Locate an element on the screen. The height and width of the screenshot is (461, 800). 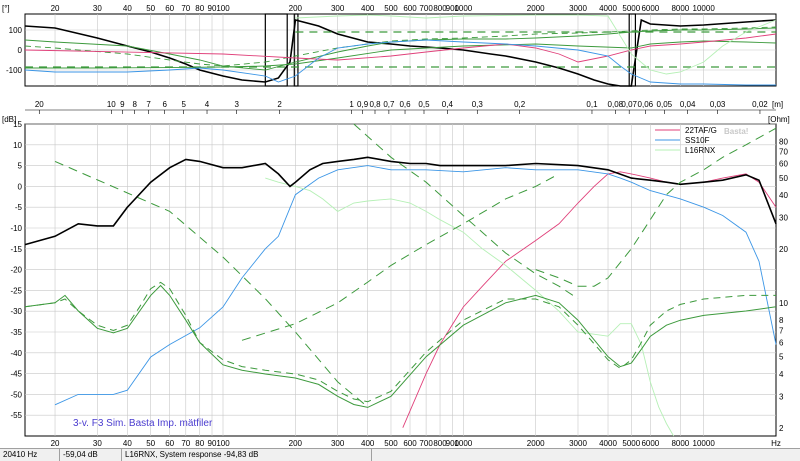
mag-y2-tick-label: 10 is located at coordinates (783, 303).